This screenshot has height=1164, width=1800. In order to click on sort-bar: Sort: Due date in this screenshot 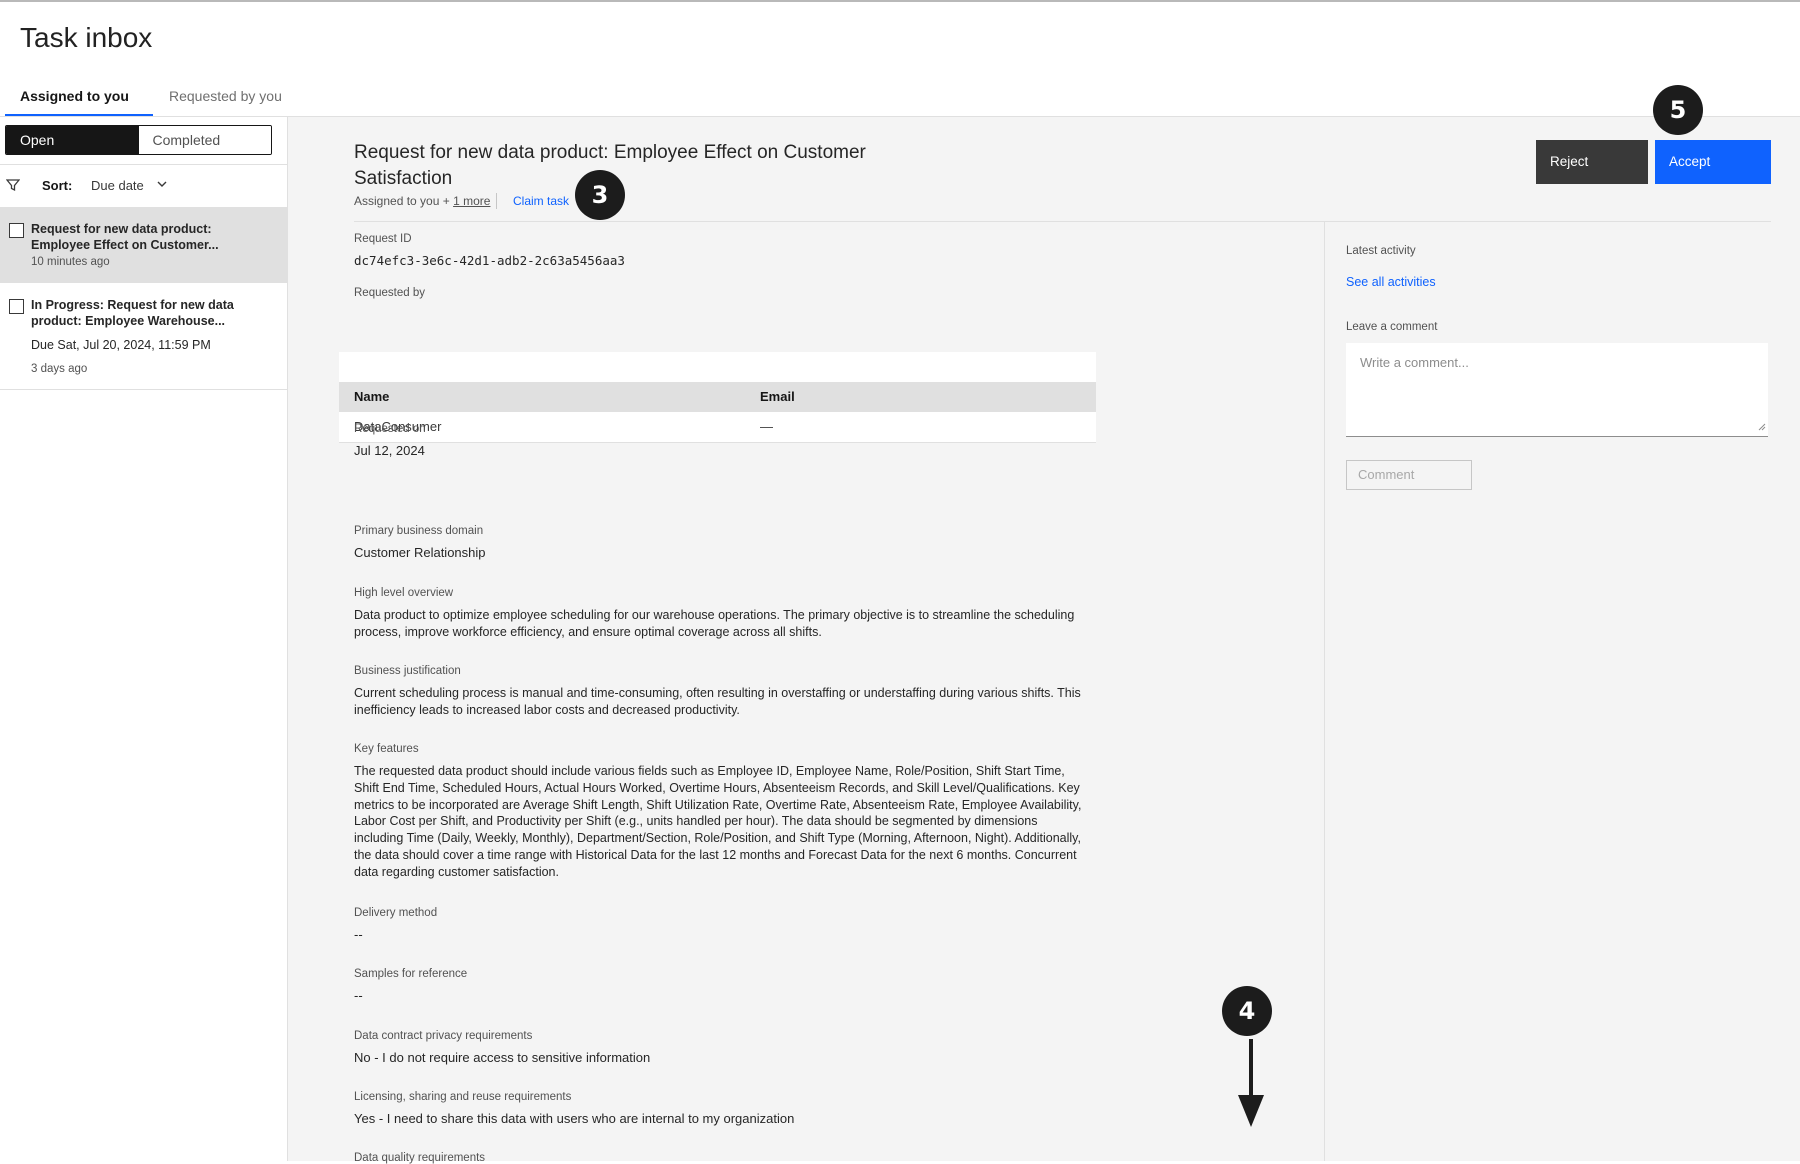, I will do `click(143, 186)`.